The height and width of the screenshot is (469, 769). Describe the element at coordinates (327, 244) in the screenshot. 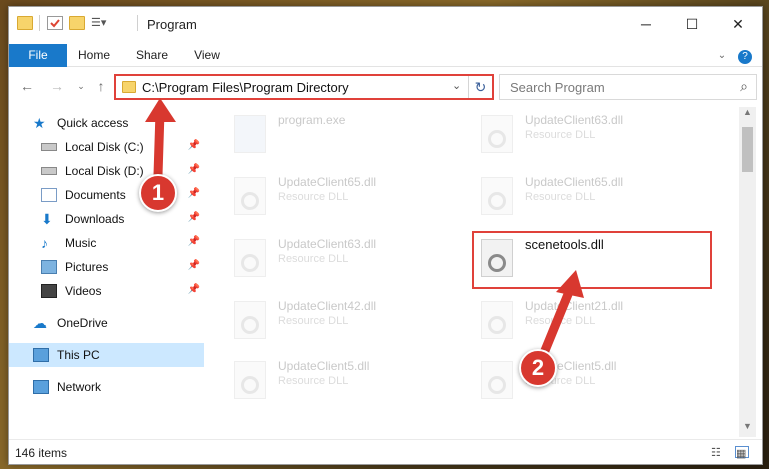

I see `file-name: UpdateClient63.dll` at that location.